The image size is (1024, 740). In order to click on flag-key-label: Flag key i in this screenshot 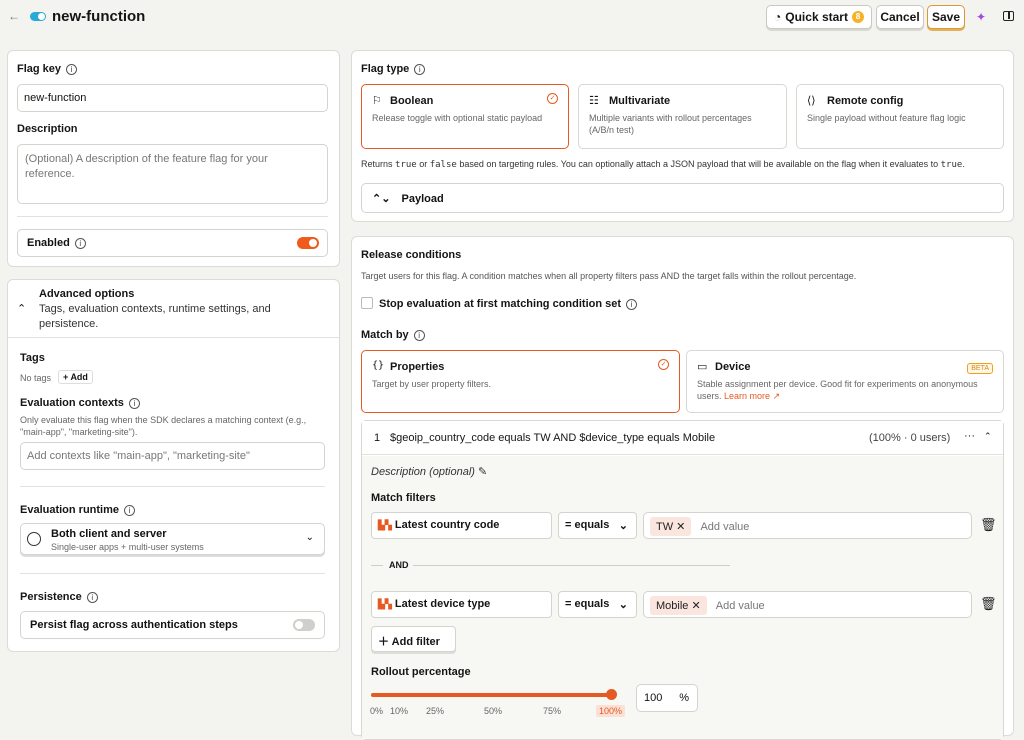, I will do `click(47, 69)`.